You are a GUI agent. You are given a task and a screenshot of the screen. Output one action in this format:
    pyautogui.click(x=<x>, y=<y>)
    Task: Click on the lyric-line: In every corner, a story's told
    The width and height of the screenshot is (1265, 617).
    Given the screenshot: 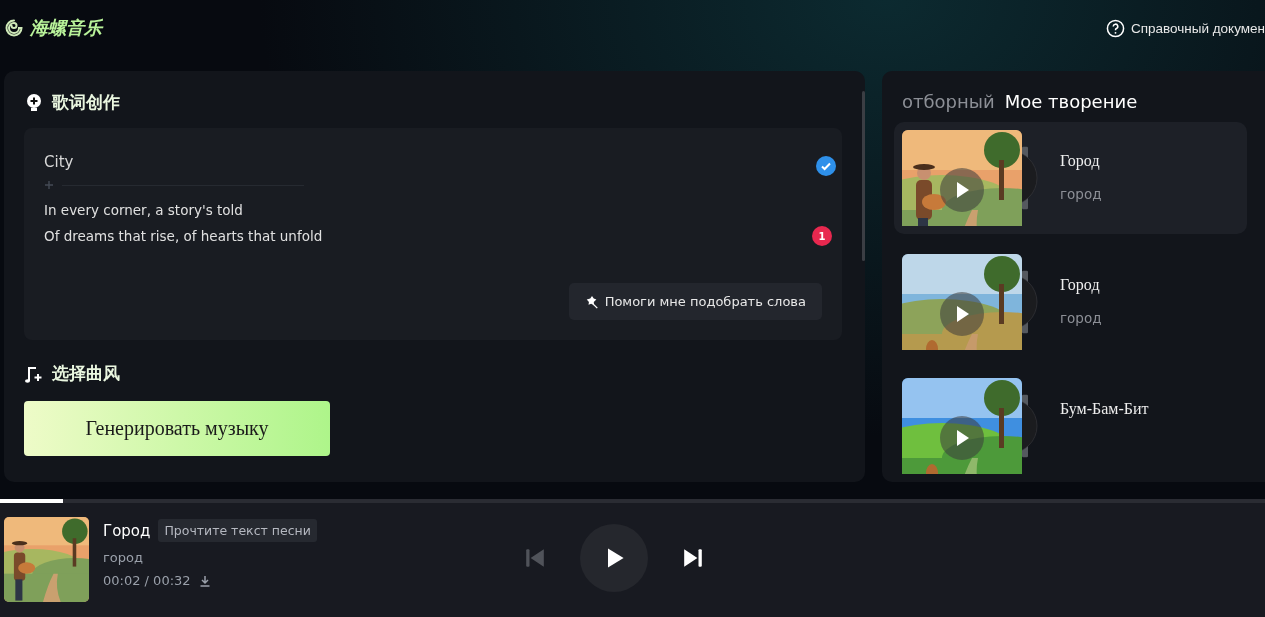 What is the action you would take?
    pyautogui.click(x=143, y=210)
    